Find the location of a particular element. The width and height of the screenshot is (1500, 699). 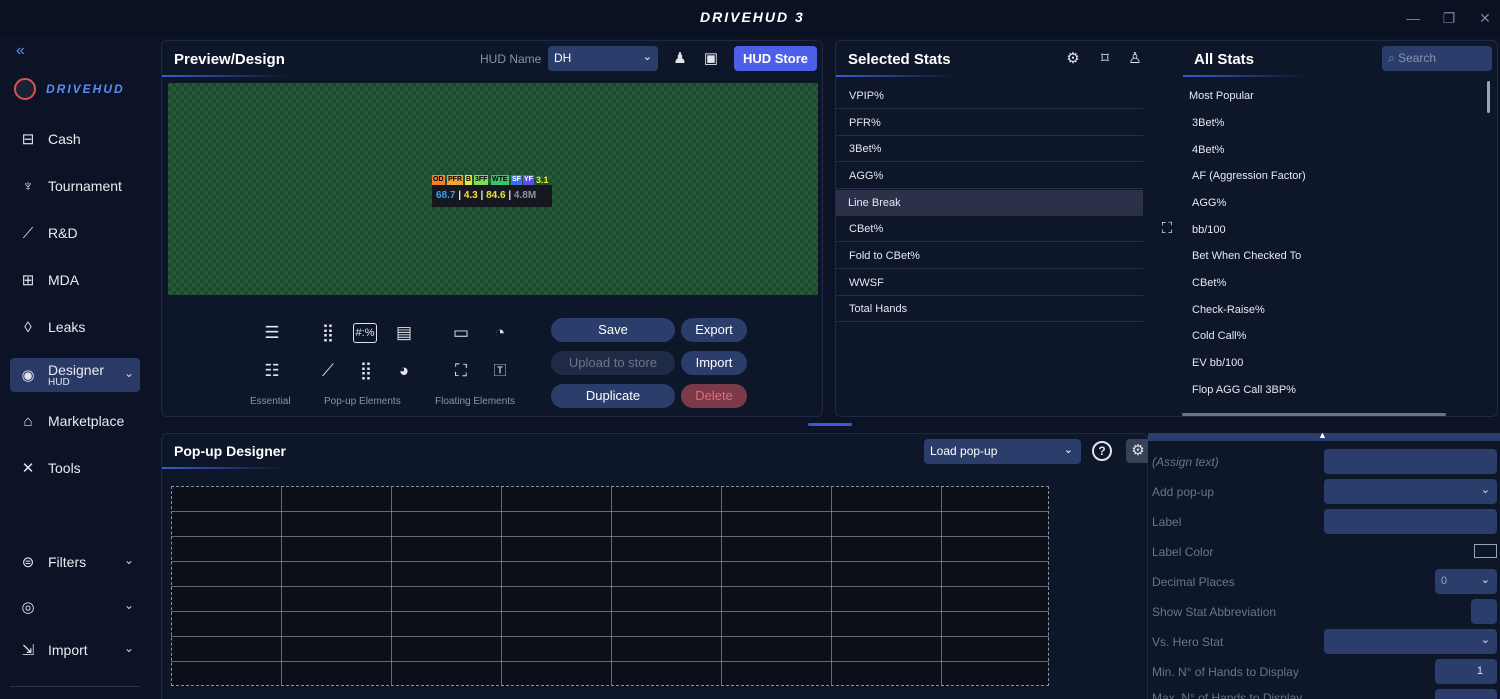

all-stat-item: Check-Raise% is located at coordinates (1228, 310).